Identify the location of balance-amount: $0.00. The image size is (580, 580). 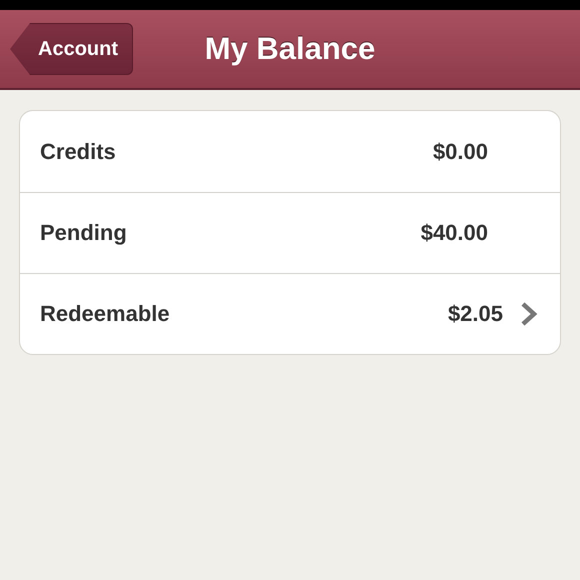
(460, 151).